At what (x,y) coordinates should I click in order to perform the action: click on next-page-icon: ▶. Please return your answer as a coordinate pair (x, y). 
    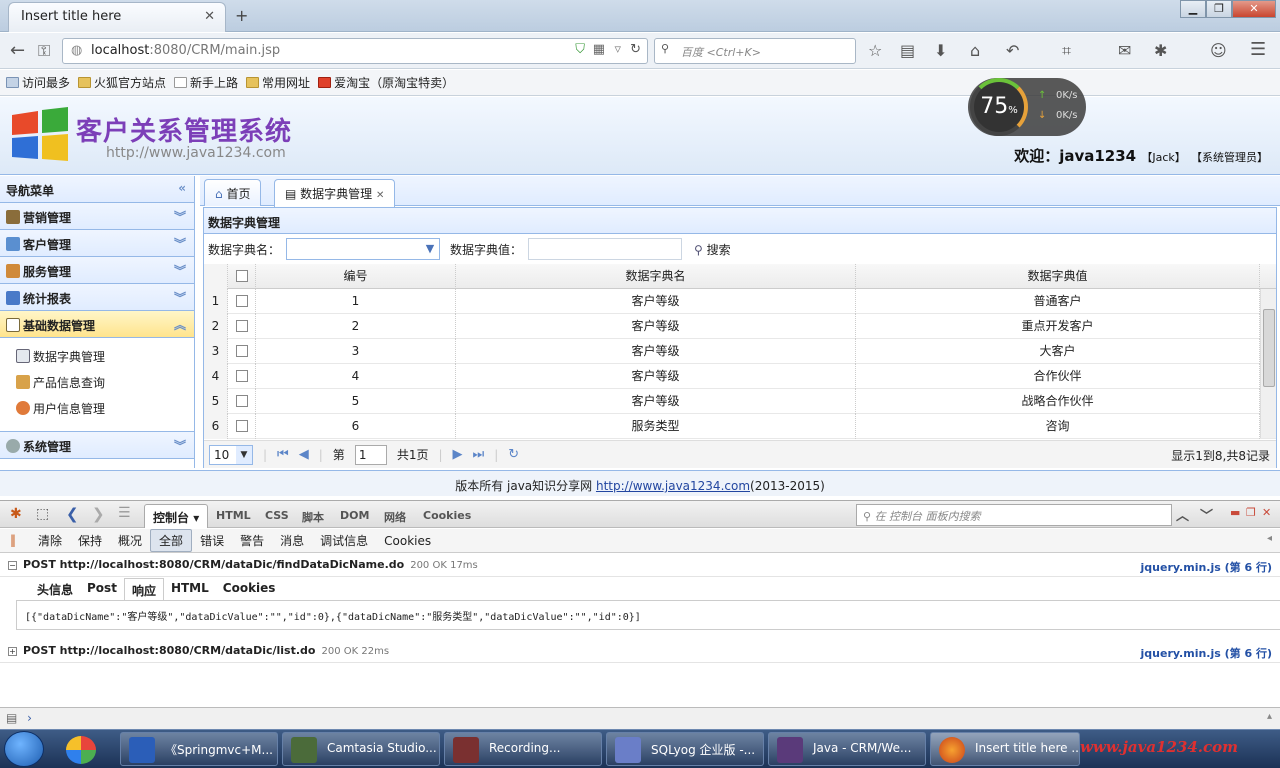
    Looking at the image, I should click on (458, 454).